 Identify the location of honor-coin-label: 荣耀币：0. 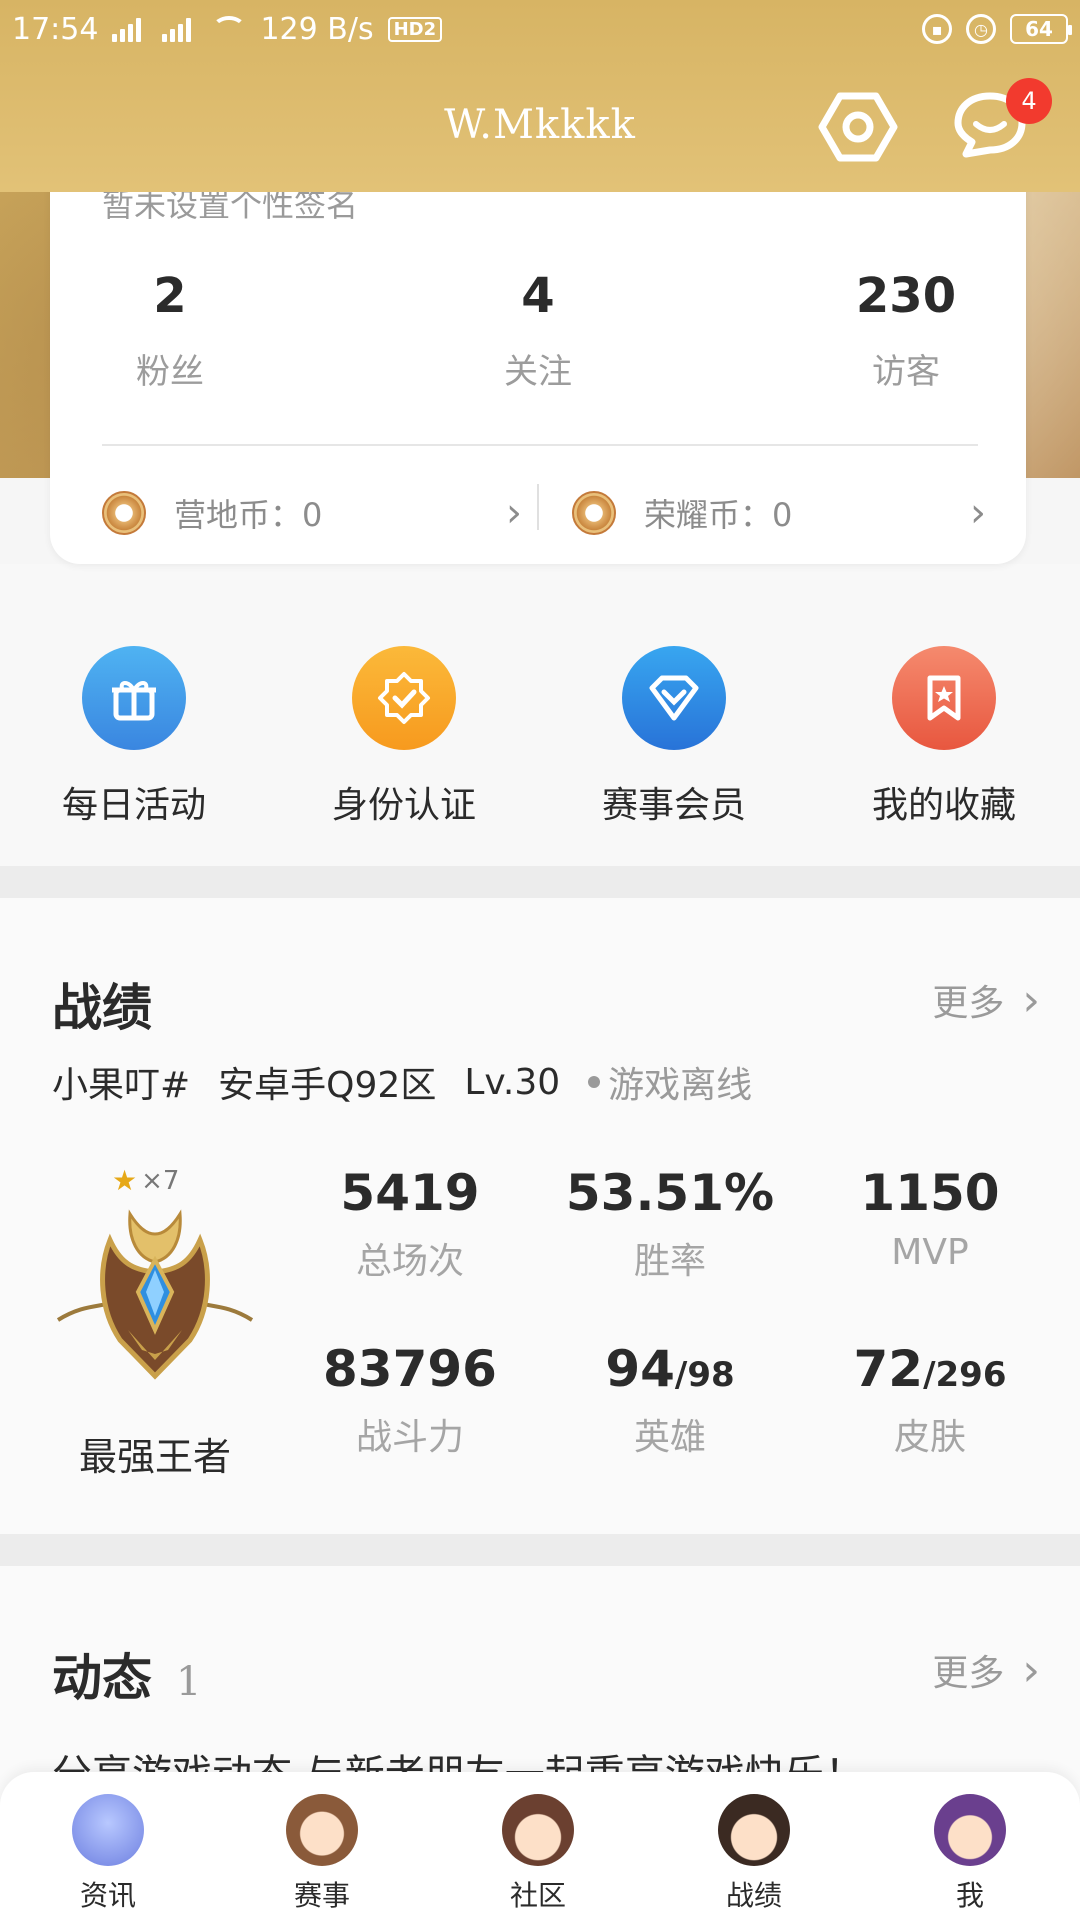
(718, 515).